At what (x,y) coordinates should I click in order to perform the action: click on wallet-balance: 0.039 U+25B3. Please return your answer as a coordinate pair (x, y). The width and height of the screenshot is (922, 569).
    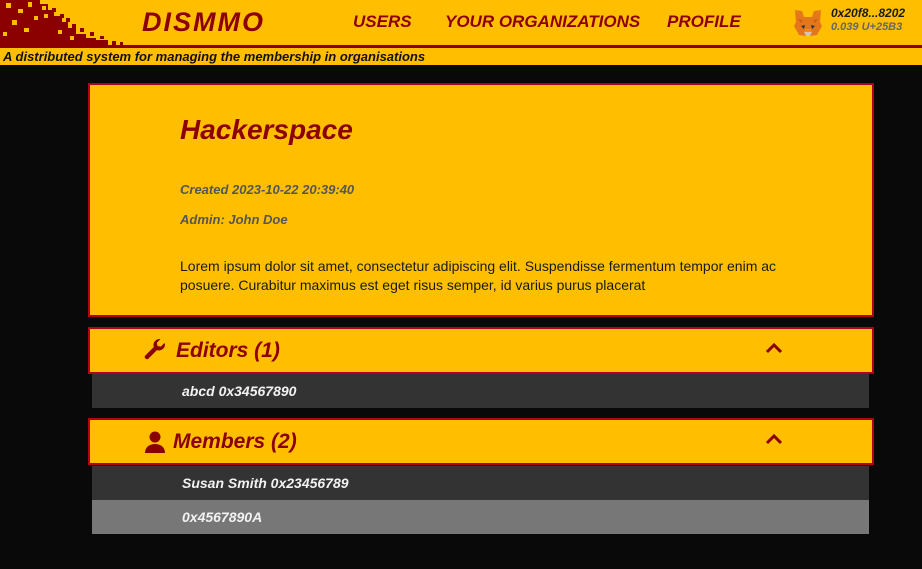
    Looking at the image, I should click on (867, 27).